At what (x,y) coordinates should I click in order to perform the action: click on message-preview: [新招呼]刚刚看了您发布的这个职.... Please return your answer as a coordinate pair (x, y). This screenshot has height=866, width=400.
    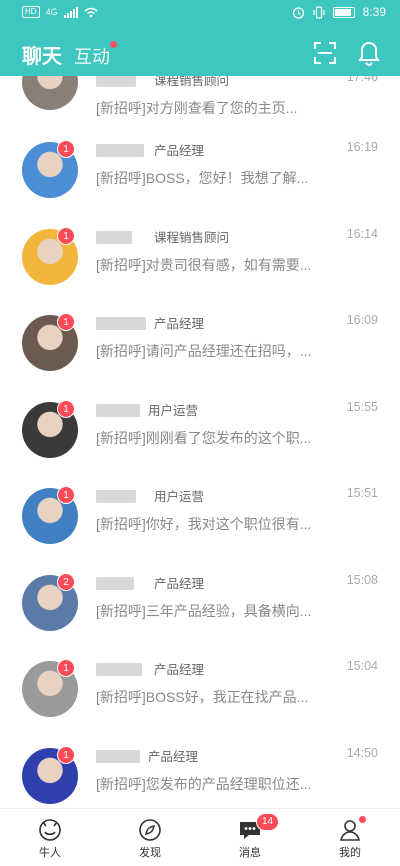
    Looking at the image, I should click on (204, 437).